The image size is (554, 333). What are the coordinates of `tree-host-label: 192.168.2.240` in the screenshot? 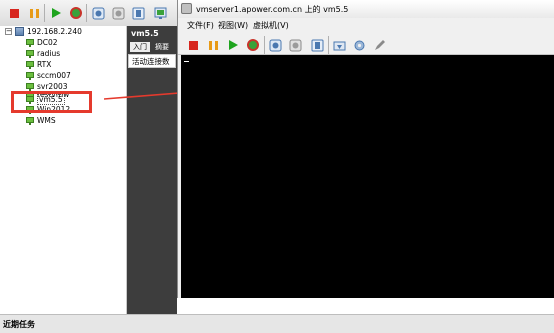 It's located at (54, 31).